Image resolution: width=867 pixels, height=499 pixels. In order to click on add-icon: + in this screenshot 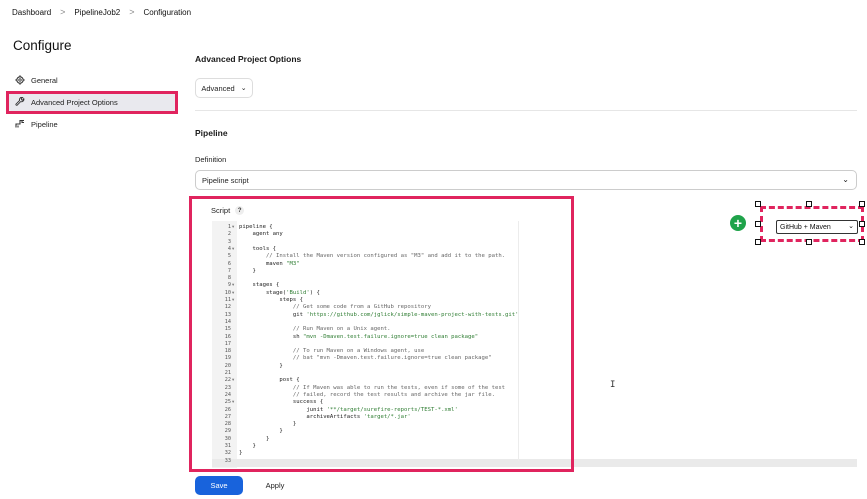, I will do `click(738, 223)`.